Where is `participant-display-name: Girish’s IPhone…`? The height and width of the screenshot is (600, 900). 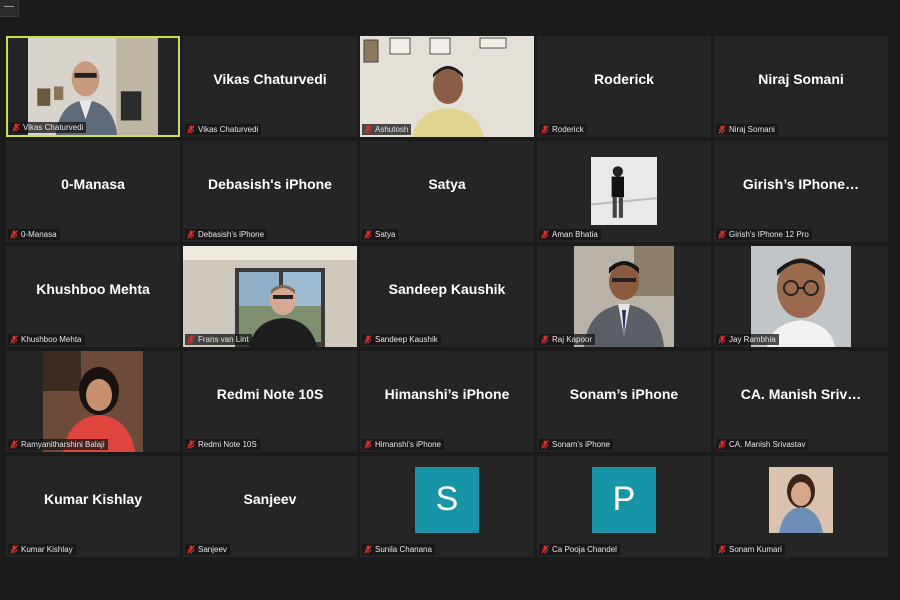
participant-display-name: Girish’s IPhone… is located at coordinates (801, 183).